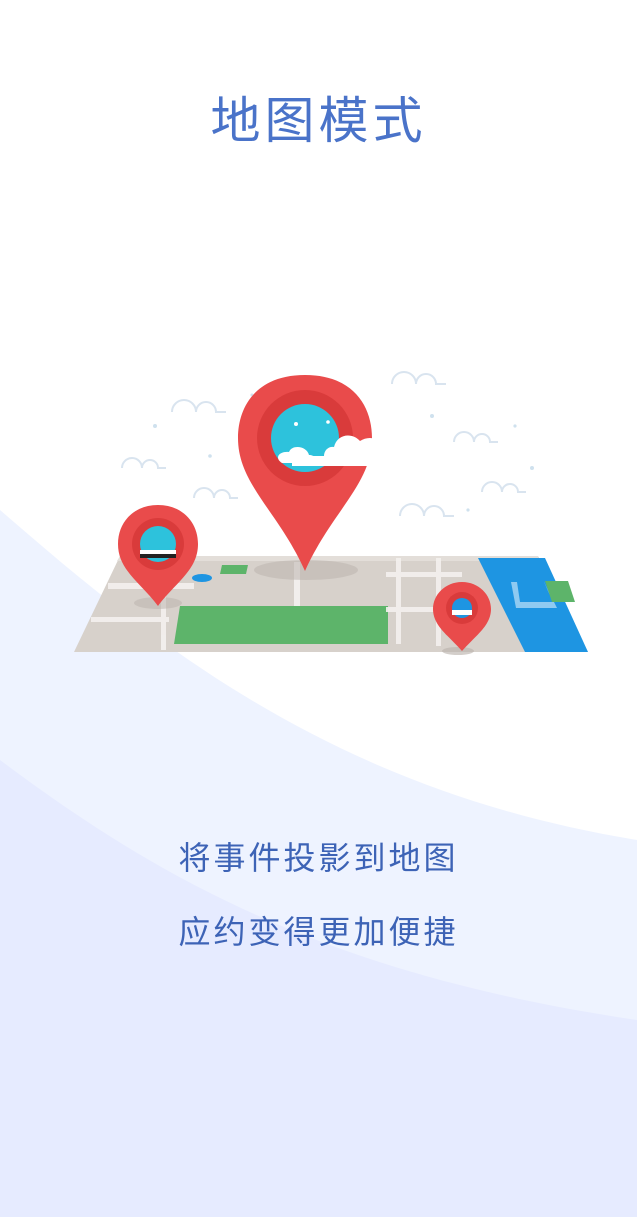  Describe the element at coordinates (321, 473) in the screenshot. I see `location-pin-icon` at that location.